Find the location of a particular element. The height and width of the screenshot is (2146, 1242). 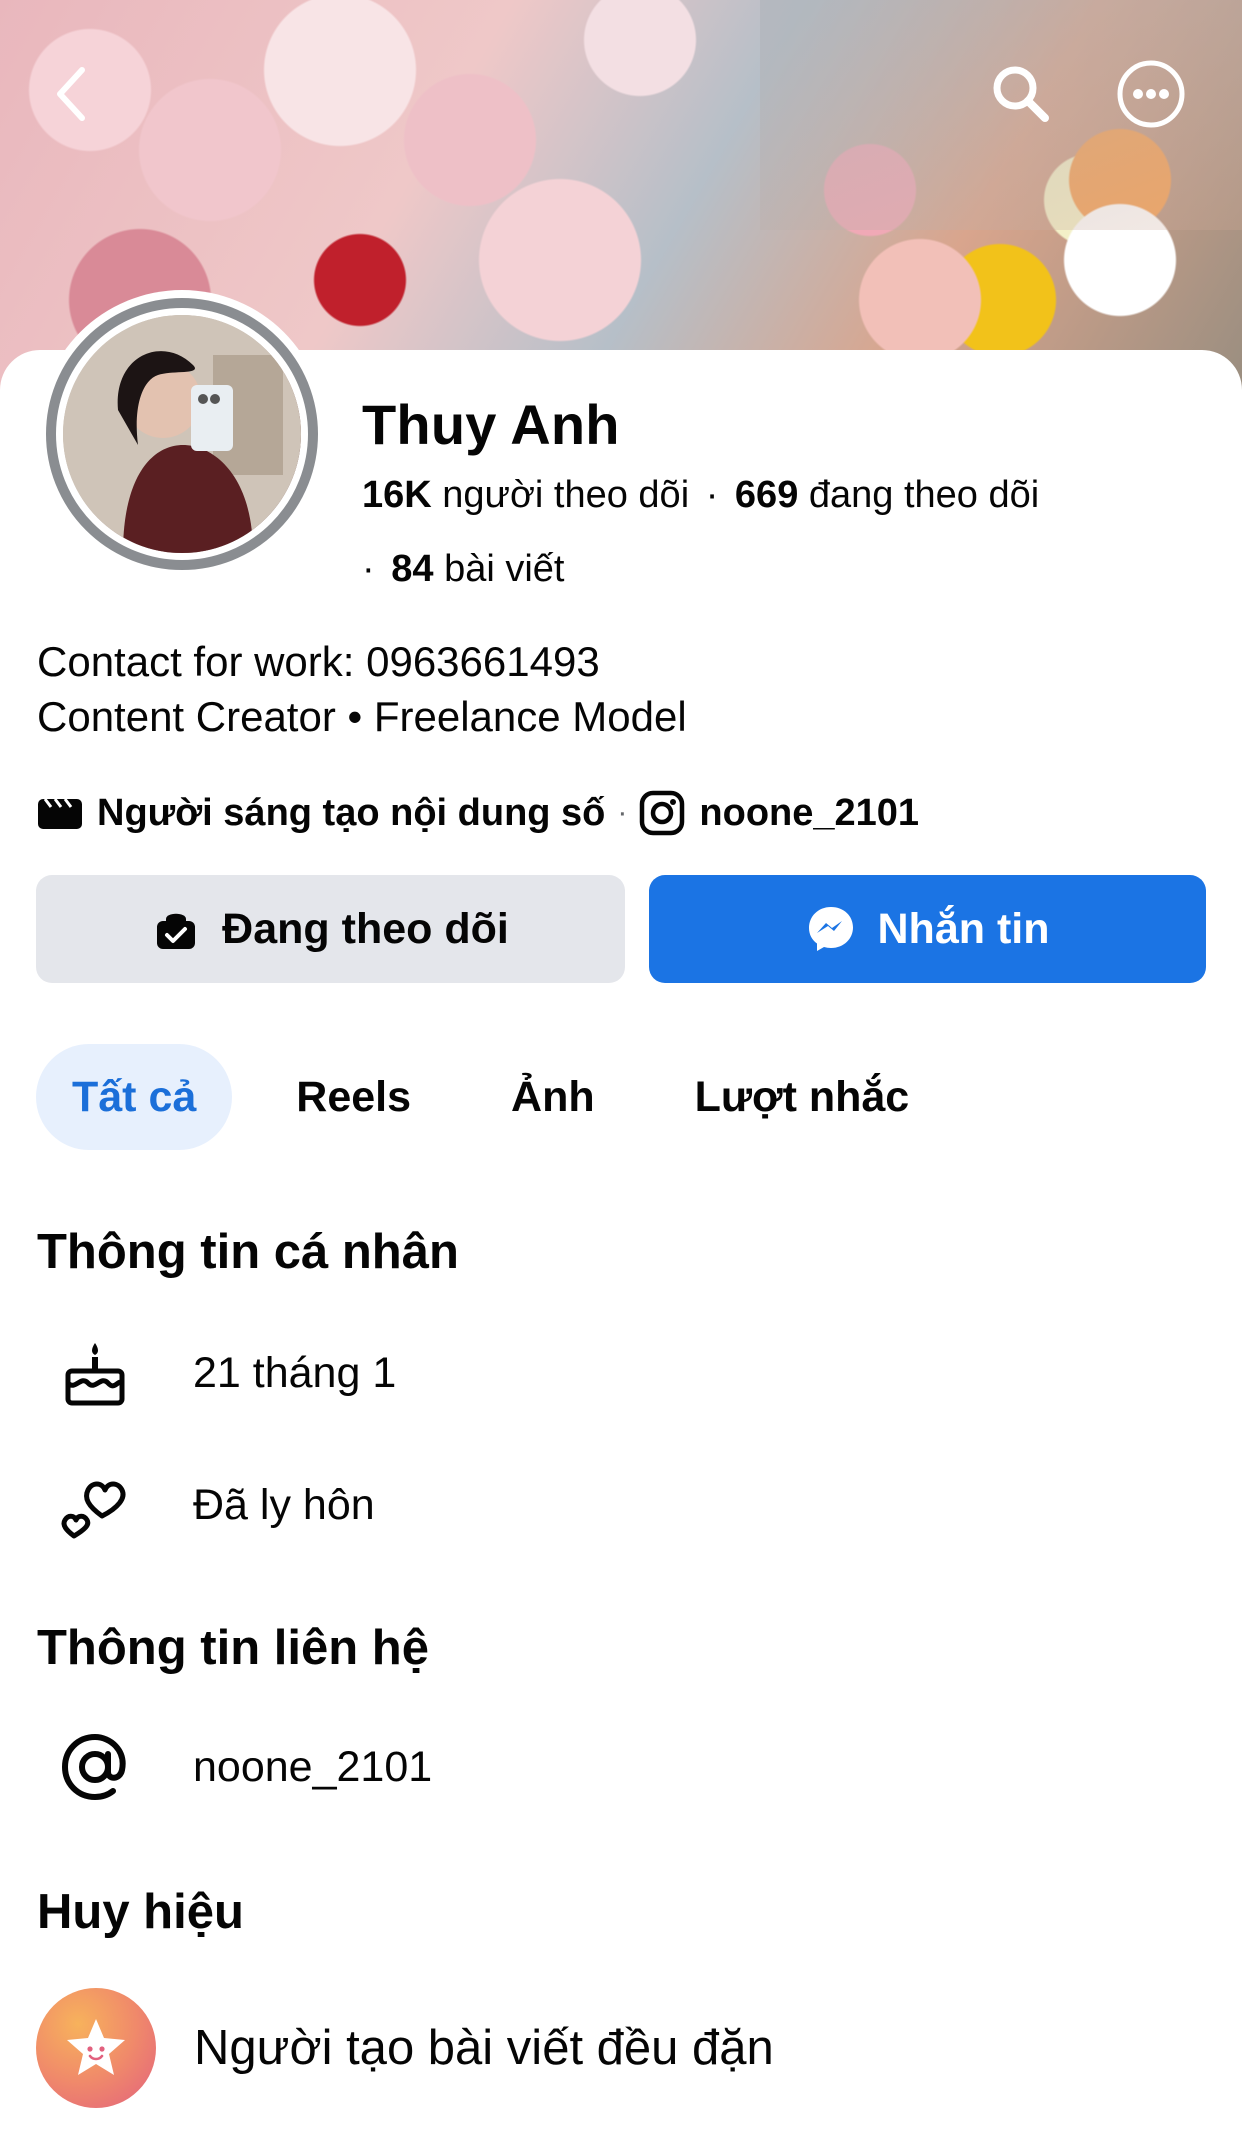

badge-star-icon is located at coordinates (96, 2048).